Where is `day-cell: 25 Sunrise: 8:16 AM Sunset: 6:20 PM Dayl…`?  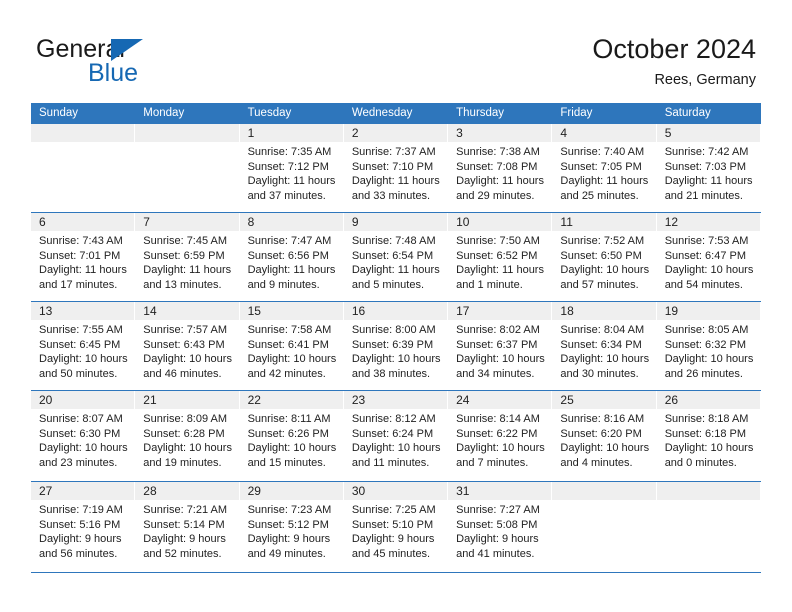 day-cell: 25 Sunrise: 8:16 AM Sunset: 6:20 PM Dayl… is located at coordinates (604, 436).